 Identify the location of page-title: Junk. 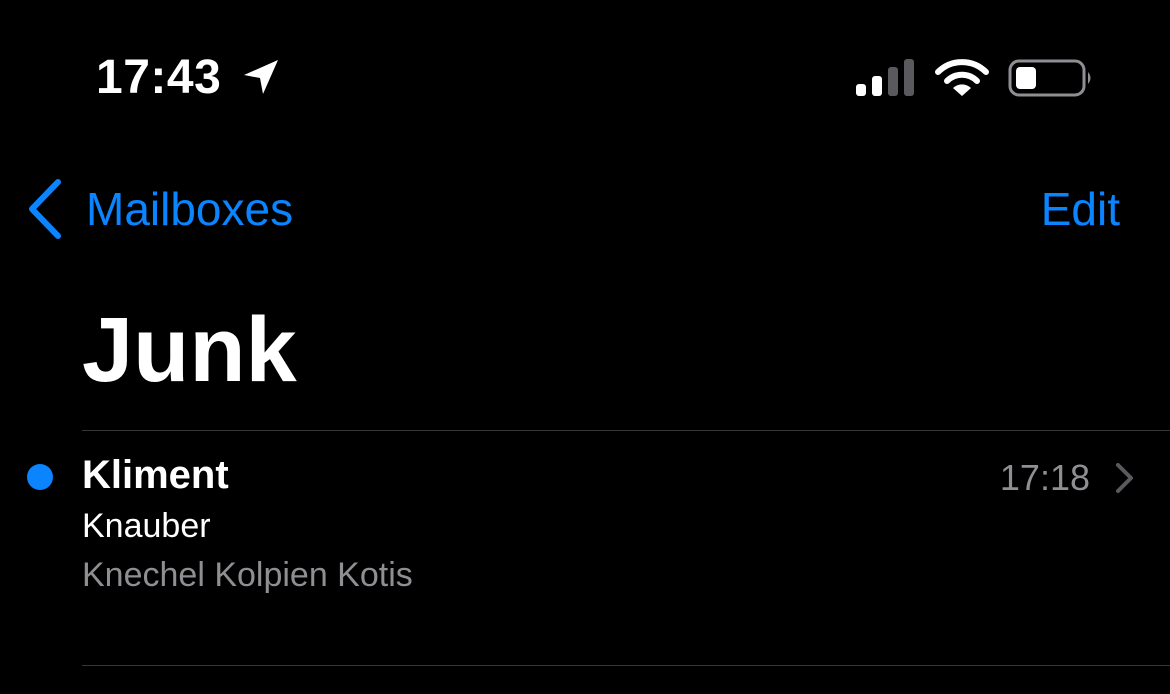
(189, 350).